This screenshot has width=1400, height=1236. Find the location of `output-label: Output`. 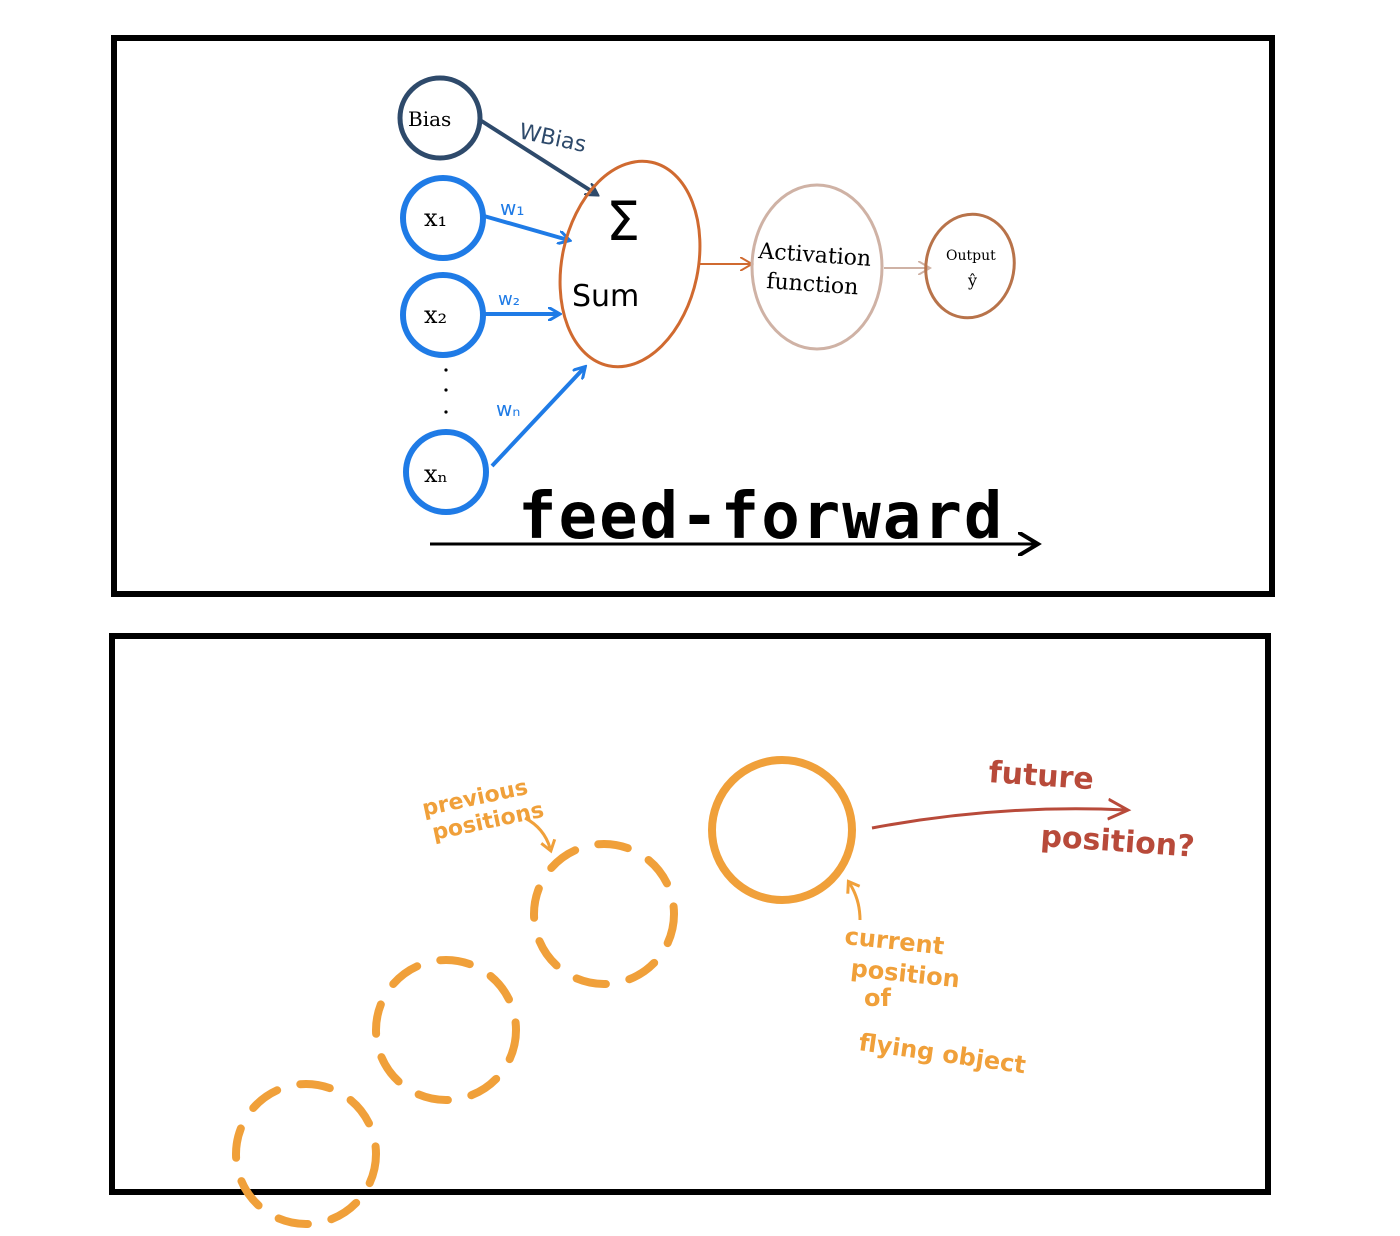

output-label: Output is located at coordinates (971, 256).